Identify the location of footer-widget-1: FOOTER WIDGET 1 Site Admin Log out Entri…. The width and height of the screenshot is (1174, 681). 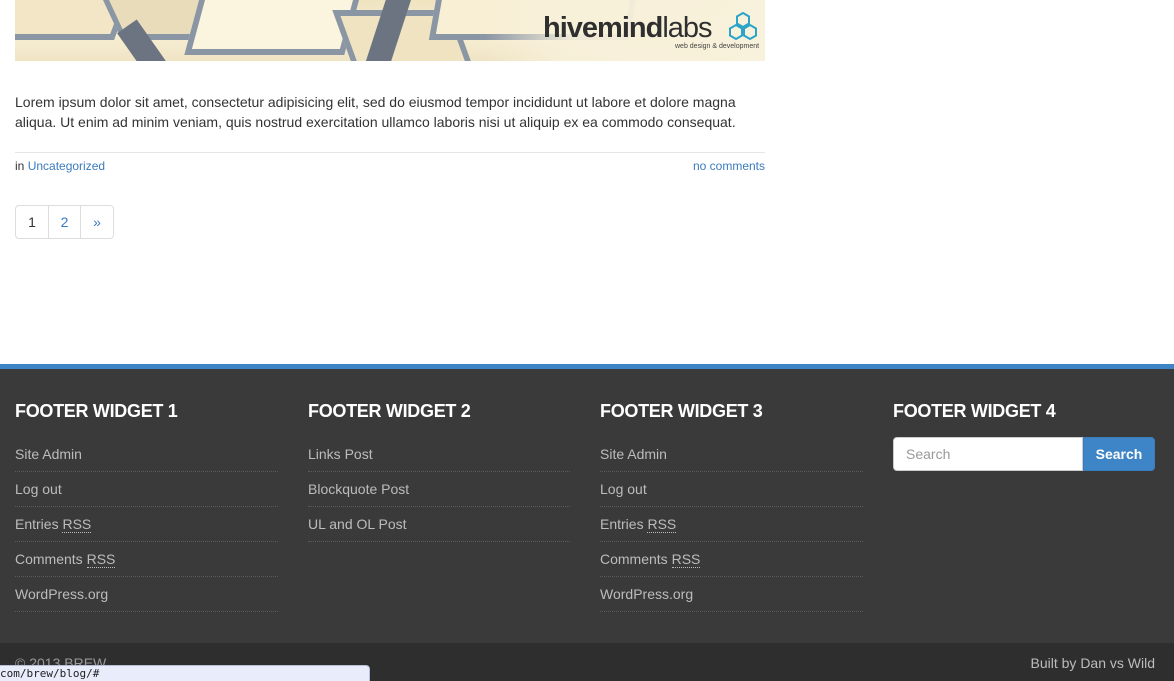
(146, 506).